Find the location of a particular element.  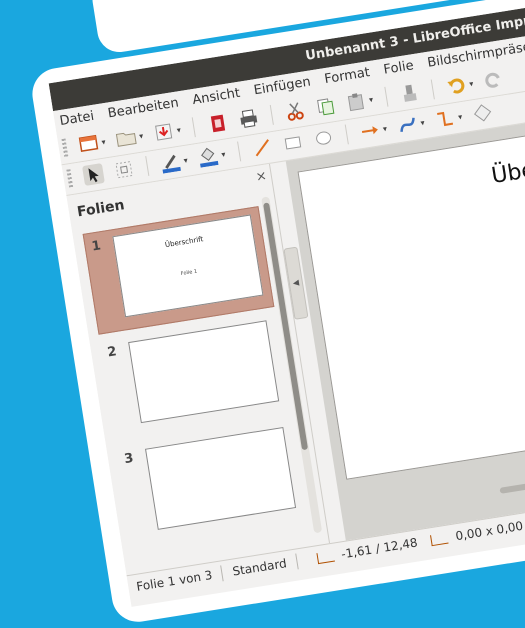

arrow-dropdown-icon: ▾ is located at coordinates (384, 129).